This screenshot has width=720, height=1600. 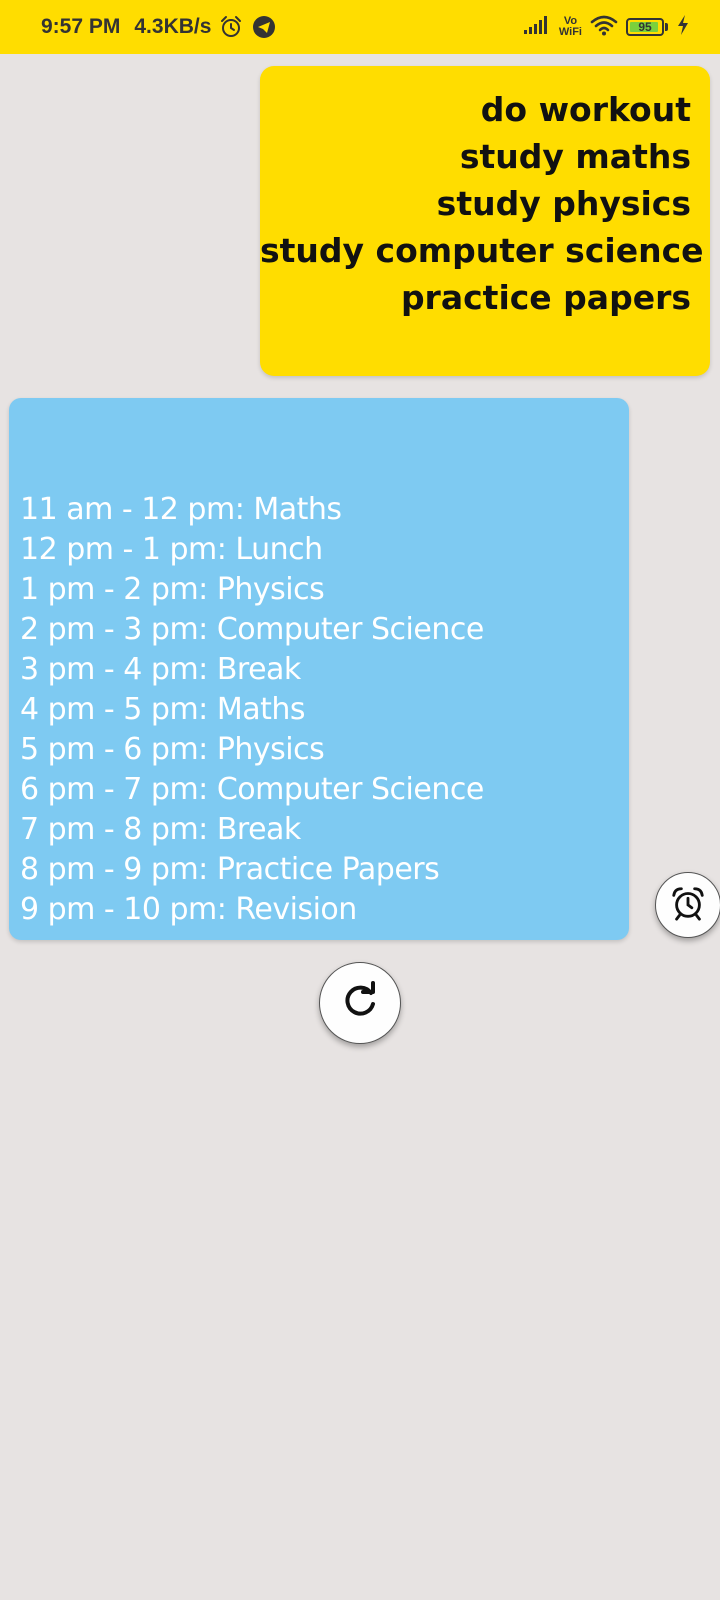 I want to click on schedule-item: 7 pm - 8 pm: Break, so click(x=160, y=829).